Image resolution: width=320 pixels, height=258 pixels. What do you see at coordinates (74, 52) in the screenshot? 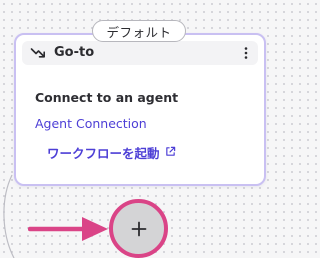
I see `node-title: Go-to` at bounding box center [74, 52].